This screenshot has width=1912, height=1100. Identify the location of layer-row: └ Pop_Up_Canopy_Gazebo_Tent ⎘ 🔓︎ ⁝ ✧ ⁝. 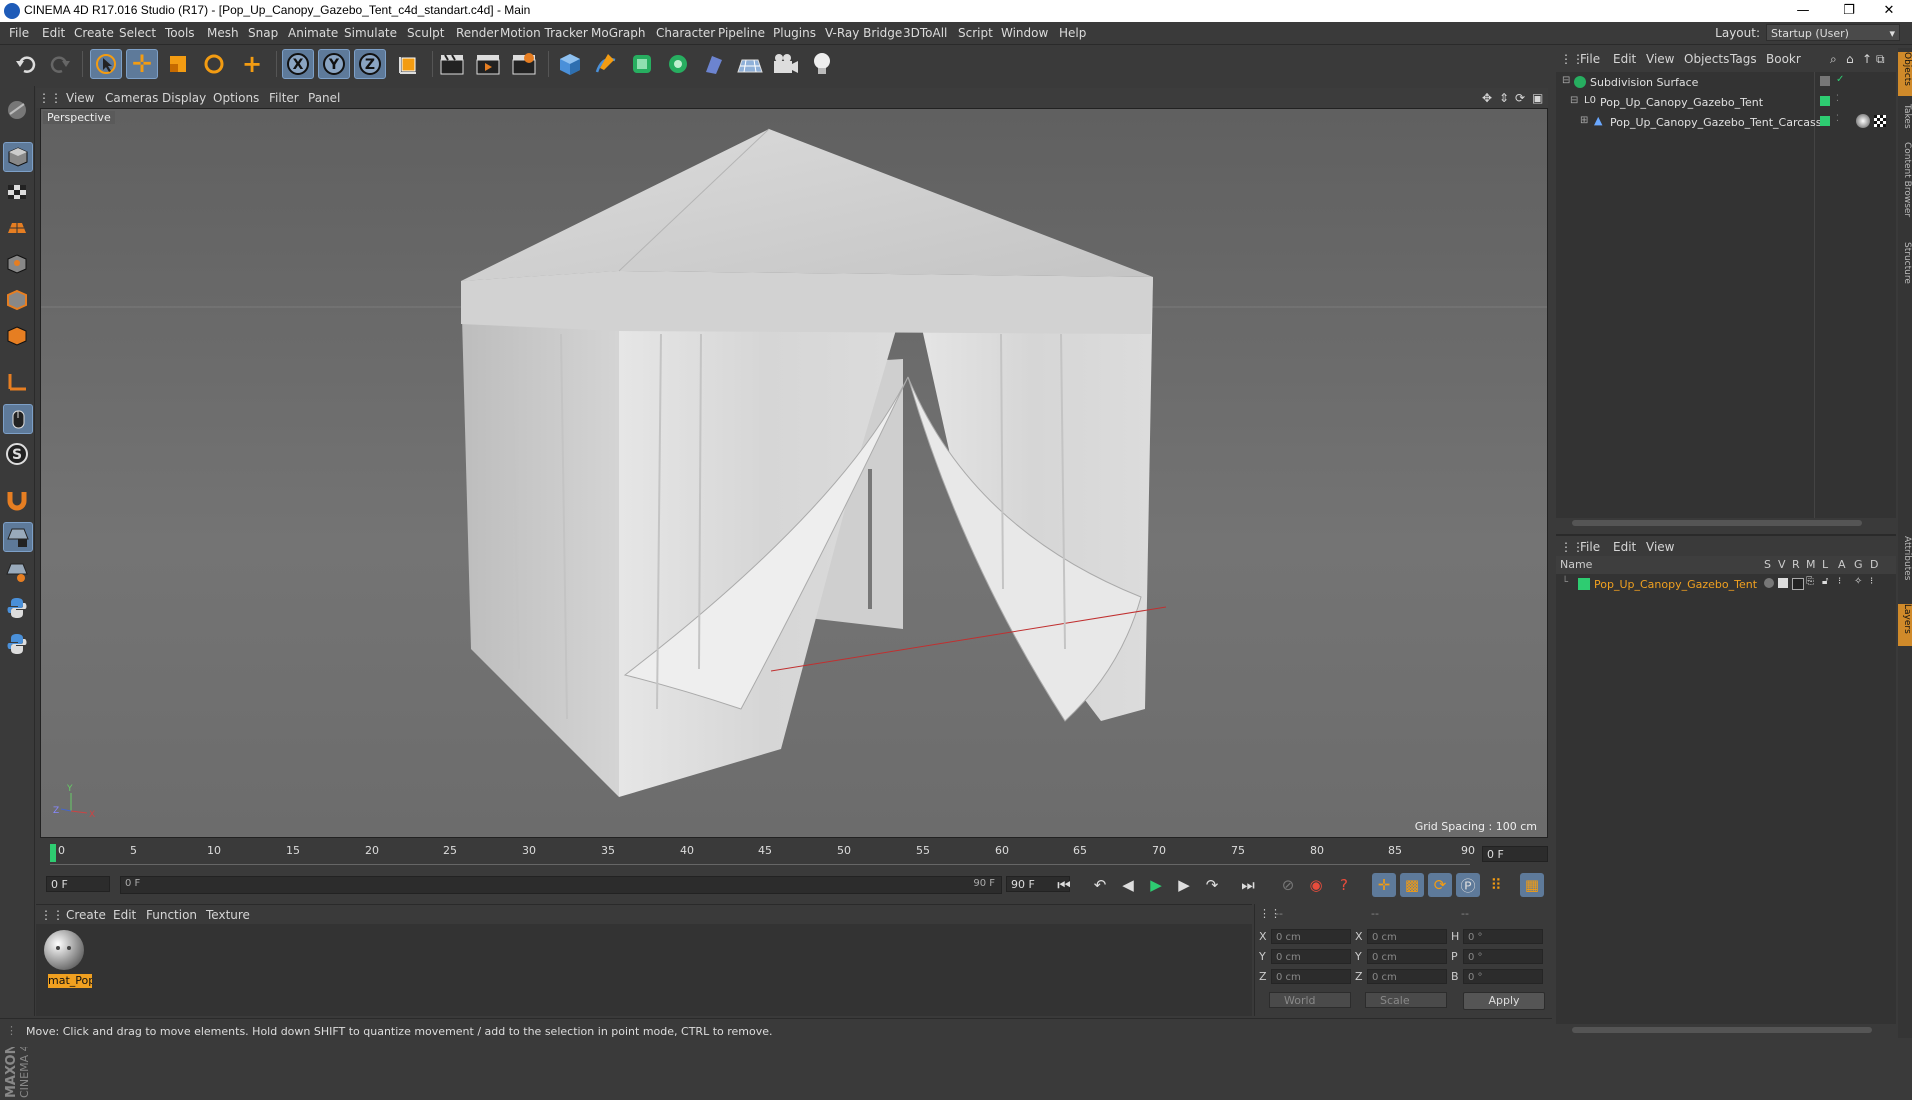
(1726, 584).